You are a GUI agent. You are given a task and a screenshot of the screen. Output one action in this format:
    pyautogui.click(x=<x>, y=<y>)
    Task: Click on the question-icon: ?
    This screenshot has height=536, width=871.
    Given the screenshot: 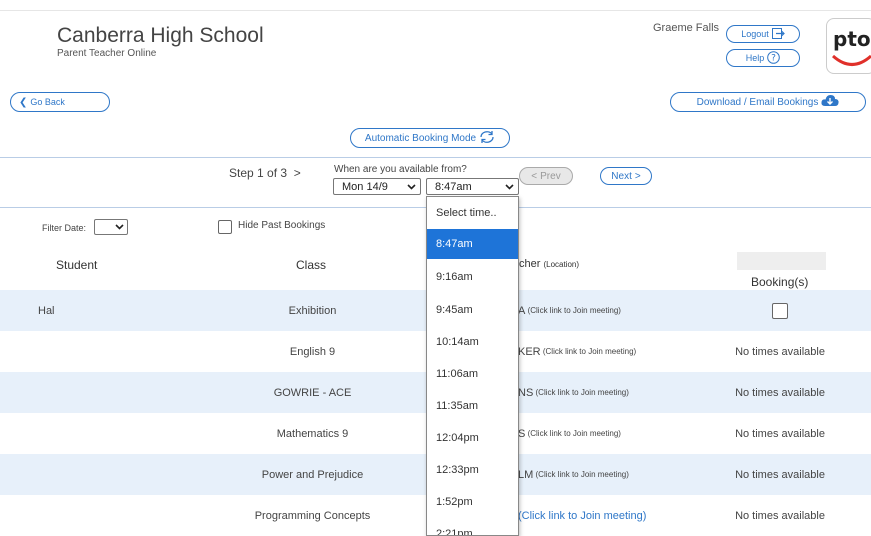 What is the action you would take?
    pyautogui.click(x=774, y=58)
    